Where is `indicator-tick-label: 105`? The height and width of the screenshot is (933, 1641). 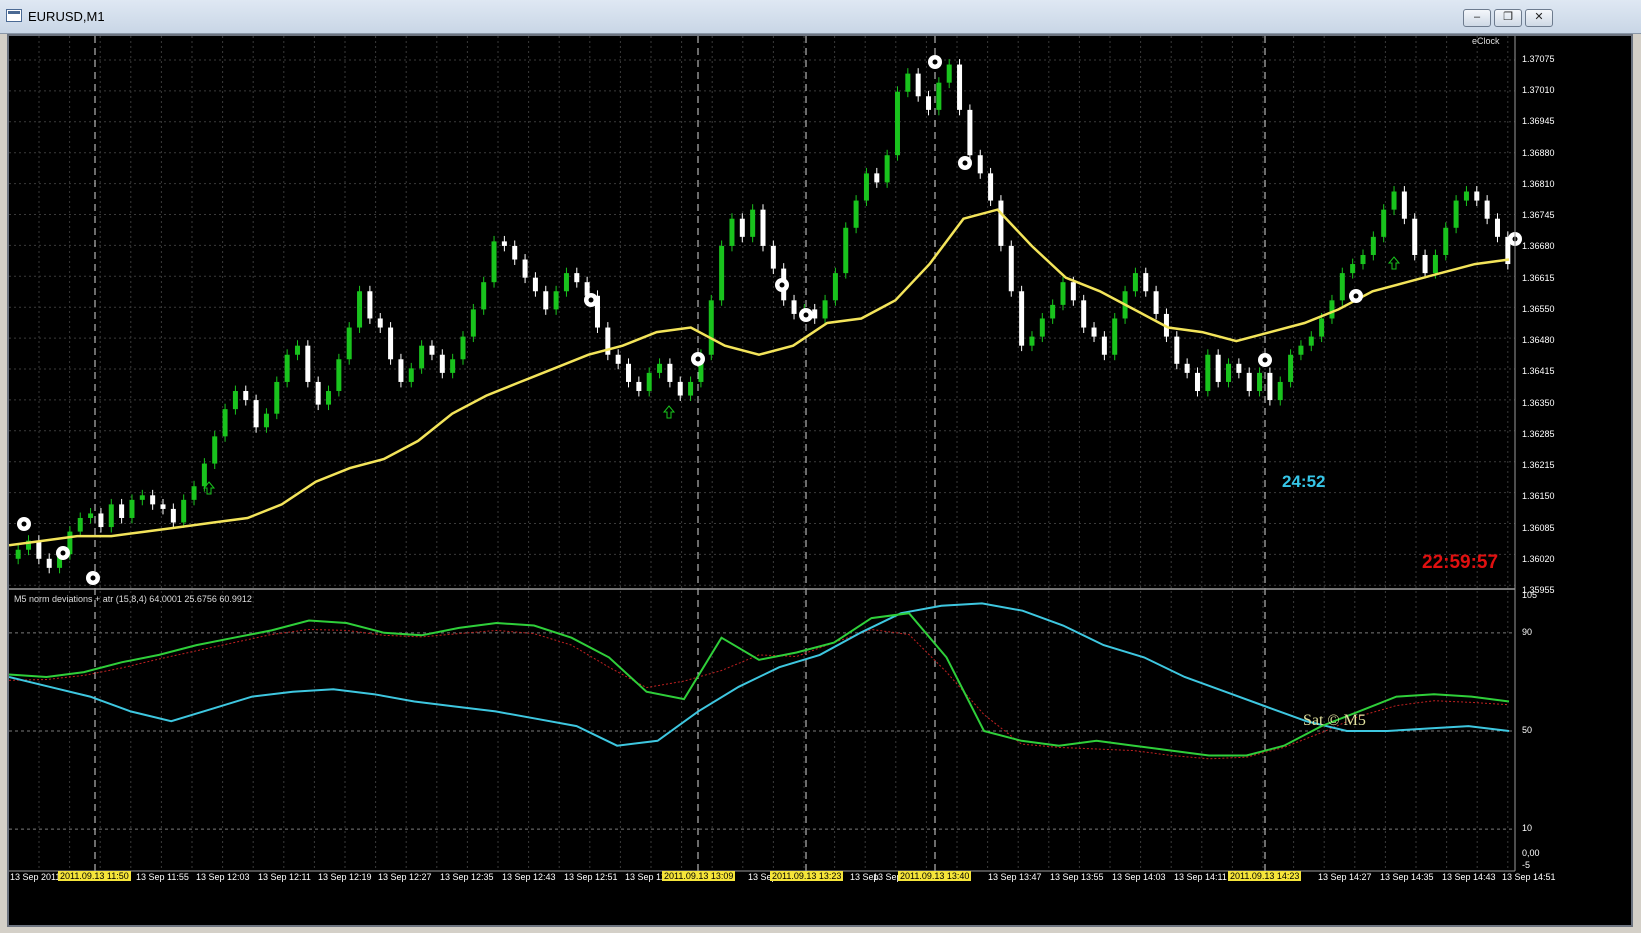 indicator-tick-label: 105 is located at coordinates (1530, 595).